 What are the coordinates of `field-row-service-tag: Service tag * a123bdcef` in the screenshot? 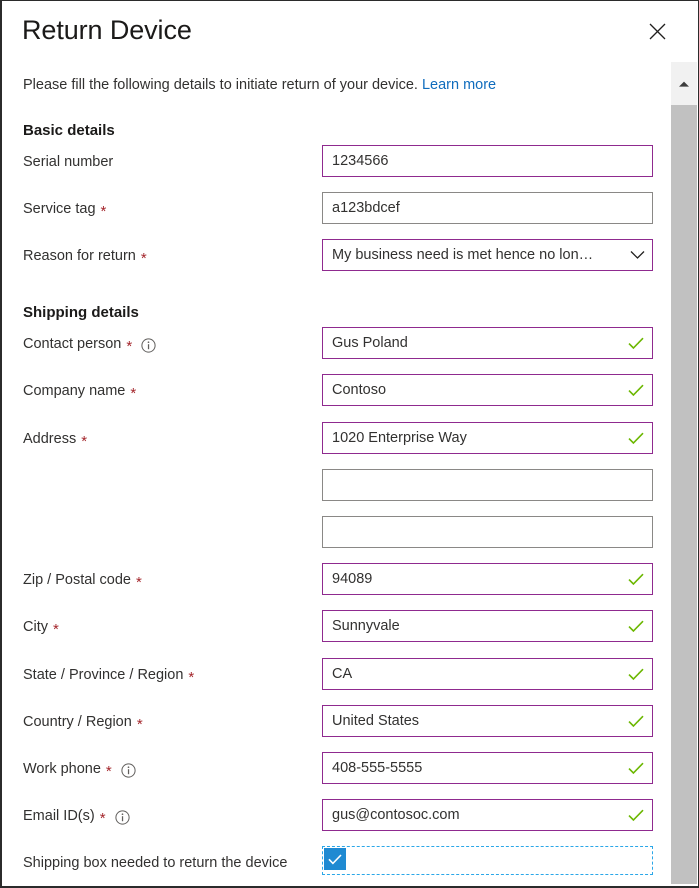 It's located at (332, 209).